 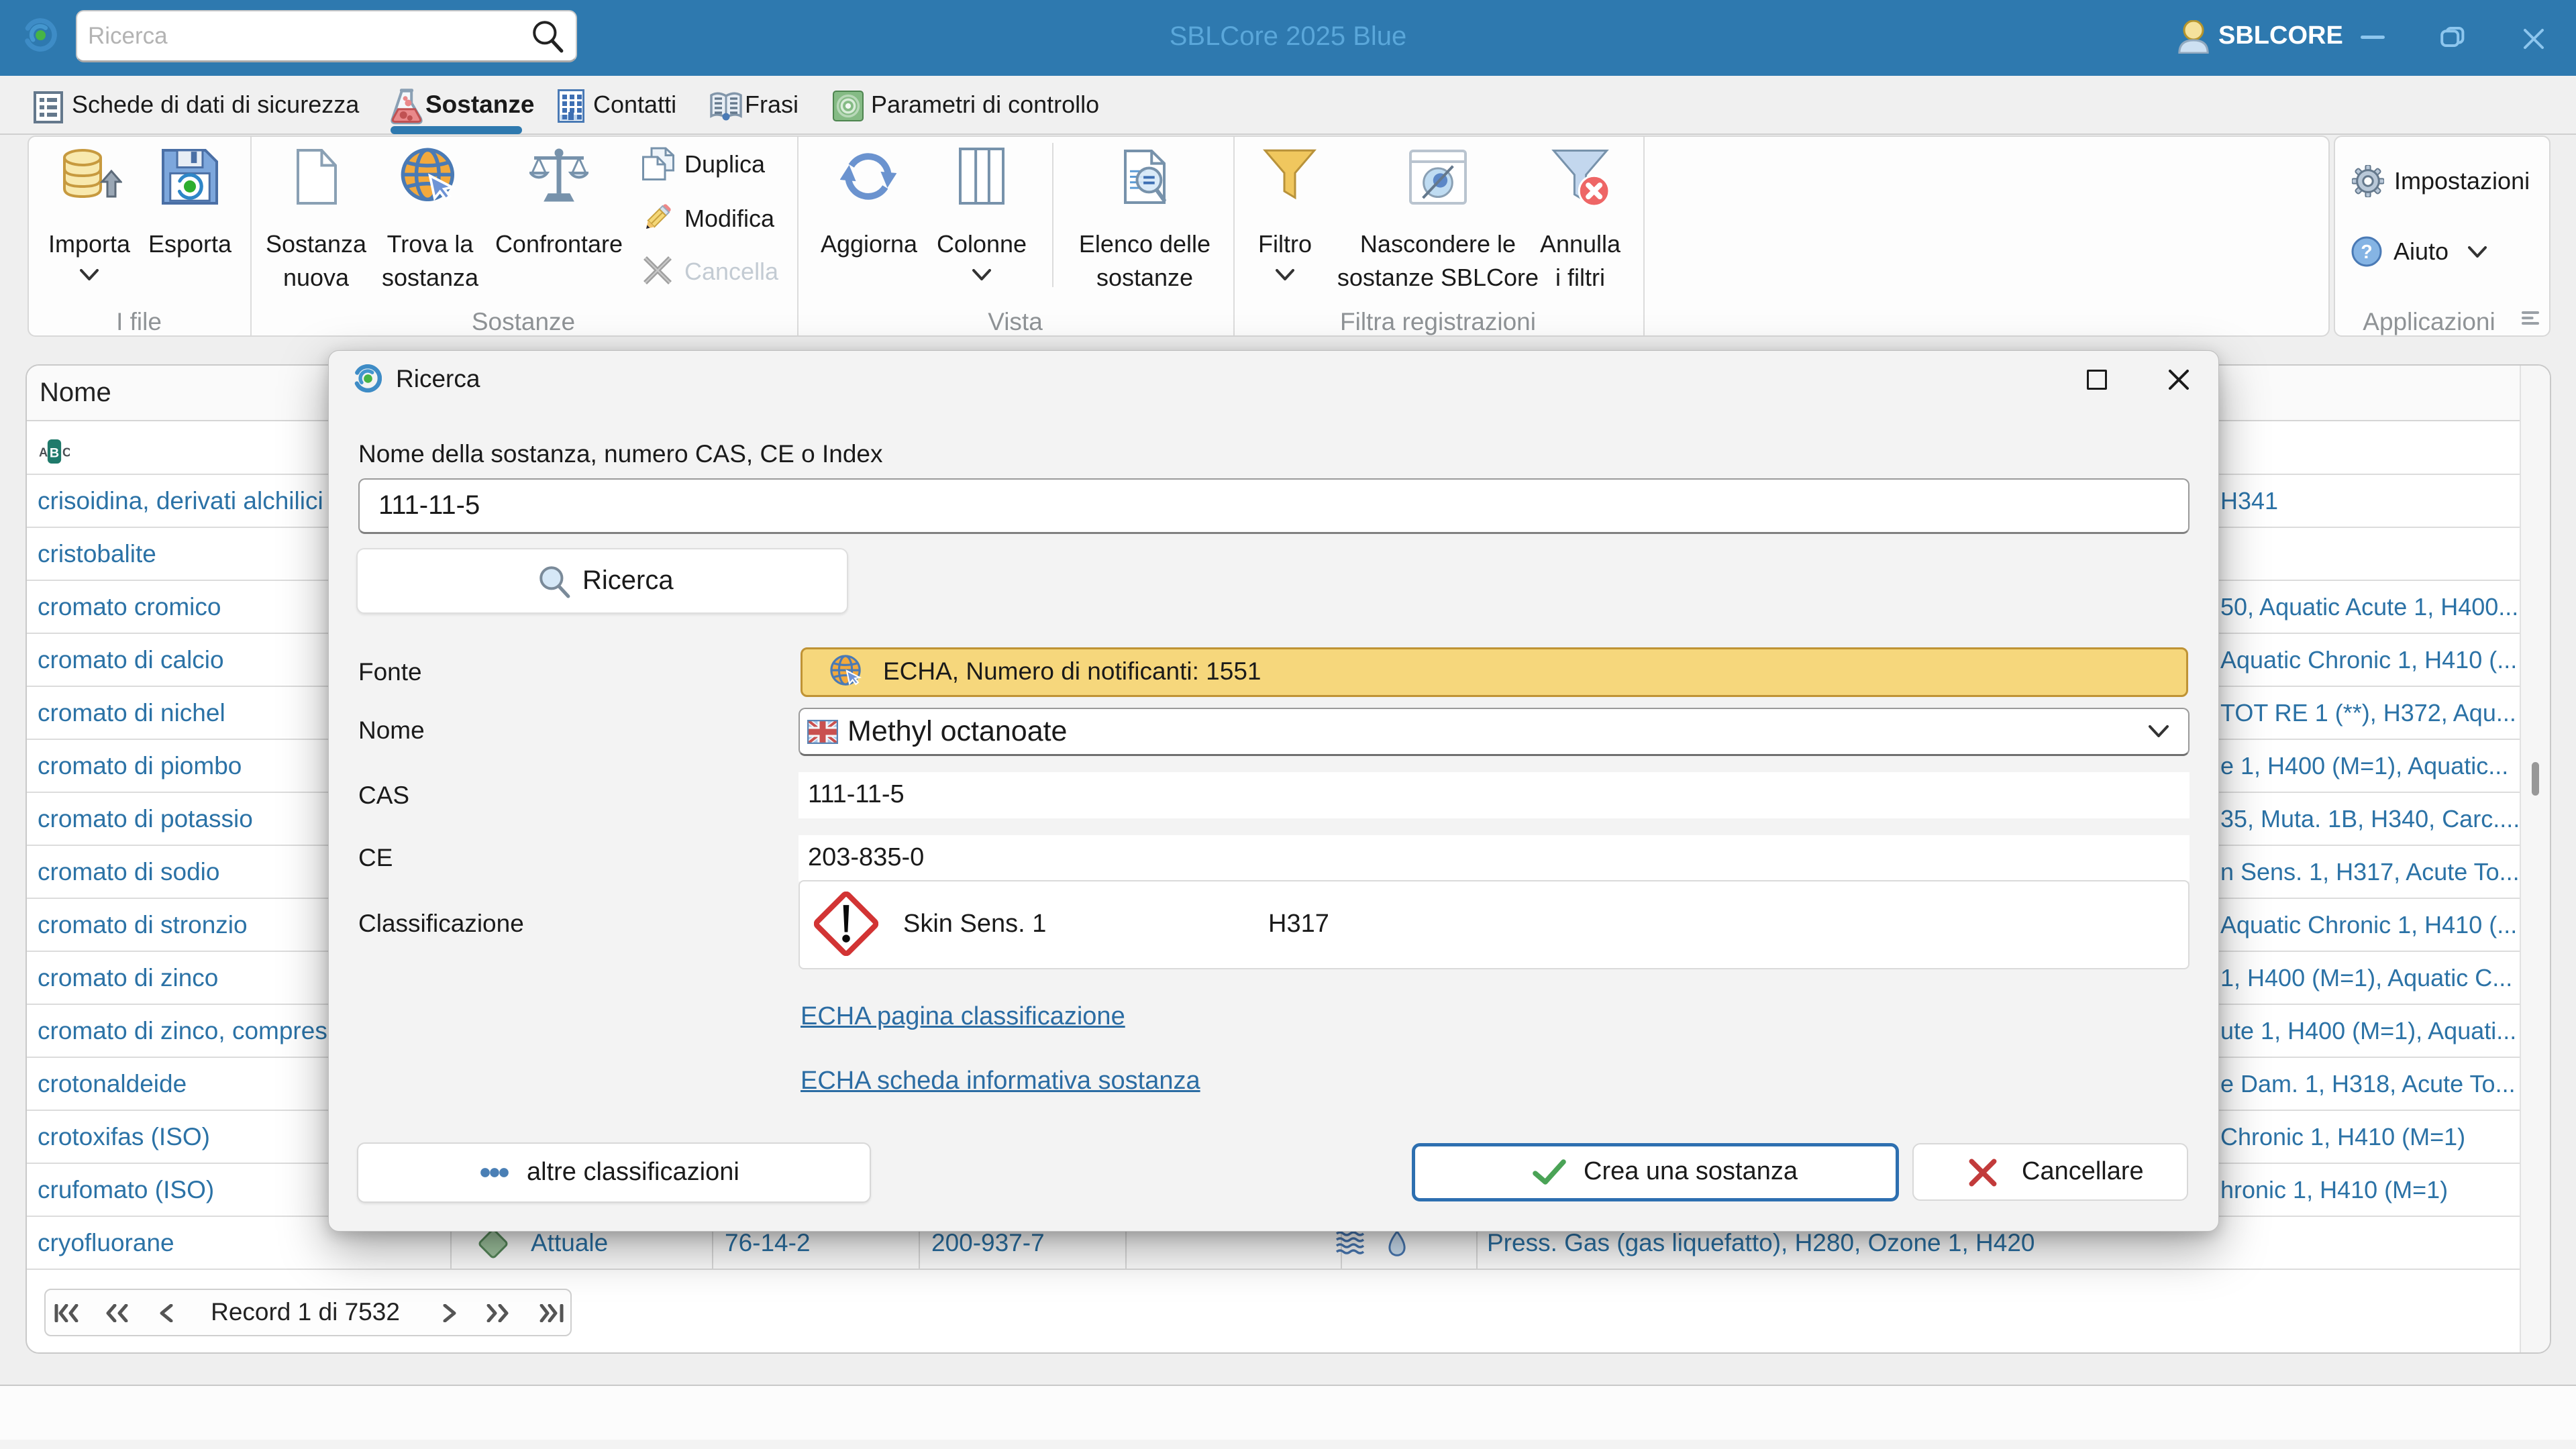 What do you see at coordinates (54, 453) in the screenshot?
I see `svg-text: B` at bounding box center [54, 453].